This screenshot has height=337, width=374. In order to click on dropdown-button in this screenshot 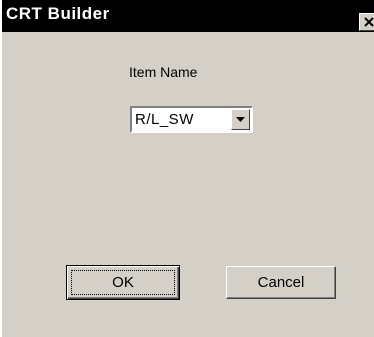, I will do `click(240, 119)`.